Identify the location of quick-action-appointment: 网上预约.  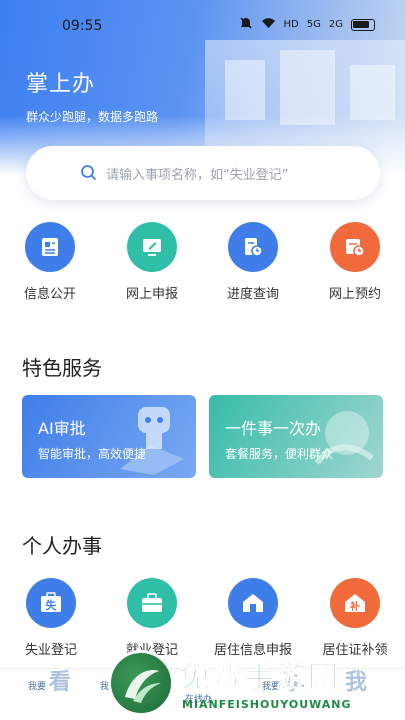
(355, 262).